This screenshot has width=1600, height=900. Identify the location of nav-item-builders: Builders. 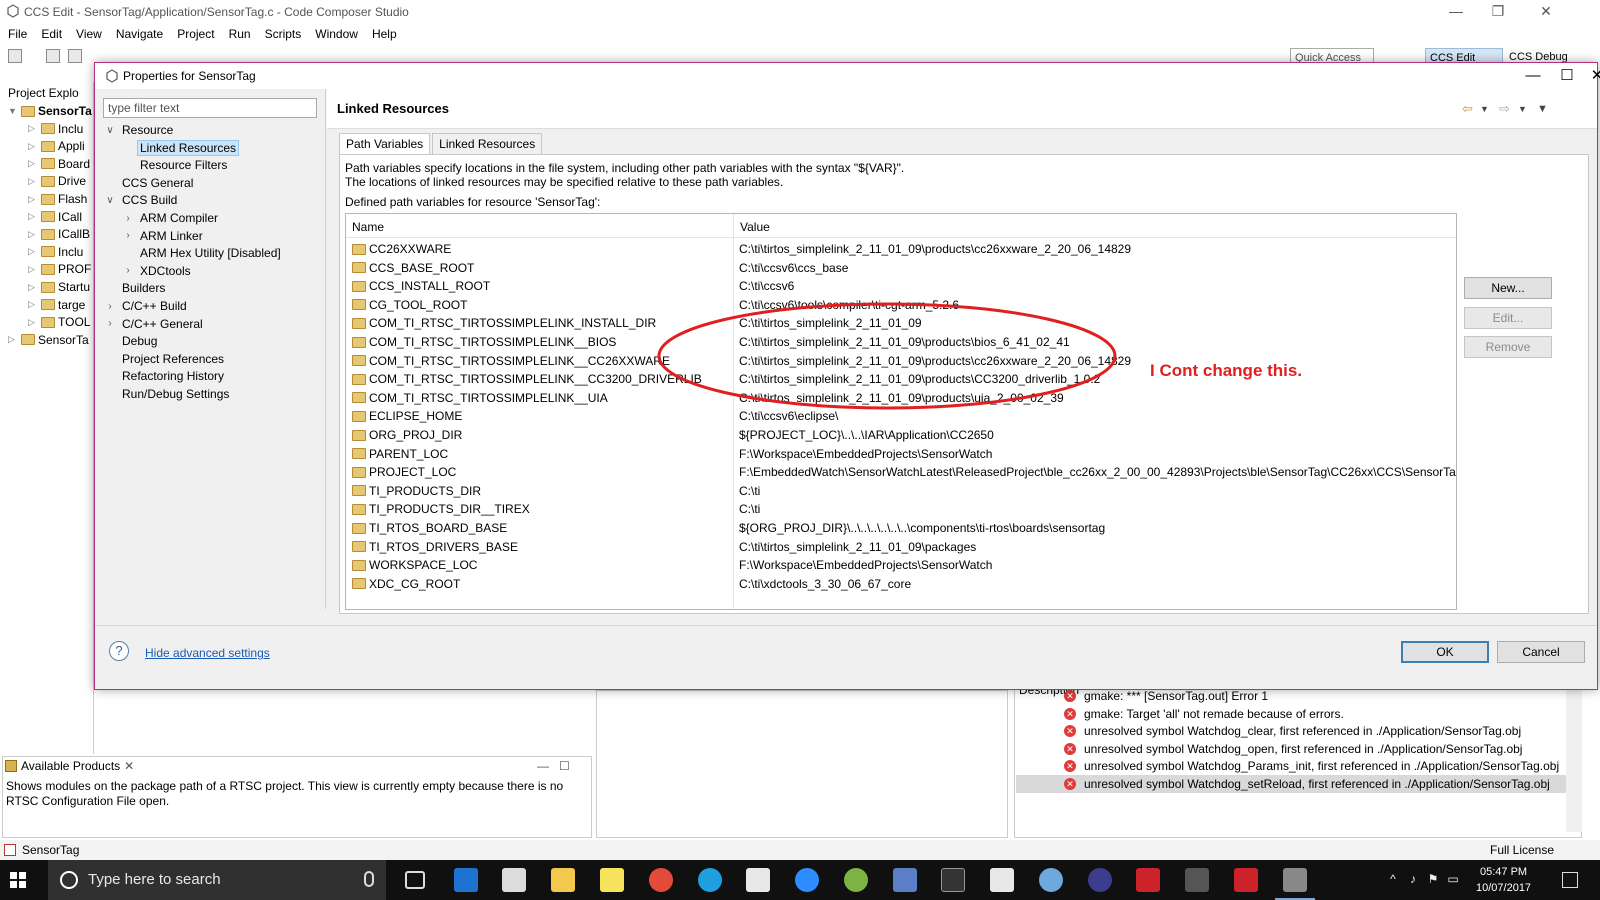
(134, 288).